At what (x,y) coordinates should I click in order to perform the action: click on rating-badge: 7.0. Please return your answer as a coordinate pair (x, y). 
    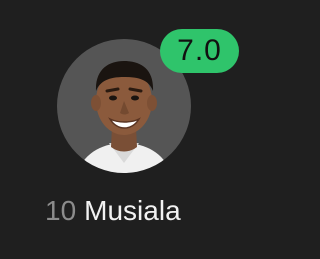
    Looking at the image, I should click on (199, 51).